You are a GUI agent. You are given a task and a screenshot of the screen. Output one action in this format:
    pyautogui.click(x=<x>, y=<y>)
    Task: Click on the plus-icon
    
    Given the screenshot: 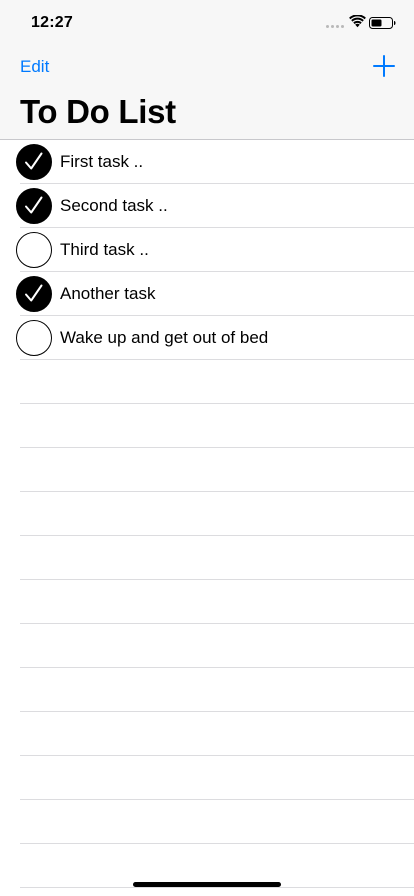 What is the action you would take?
    pyautogui.click(x=384, y=66)
    